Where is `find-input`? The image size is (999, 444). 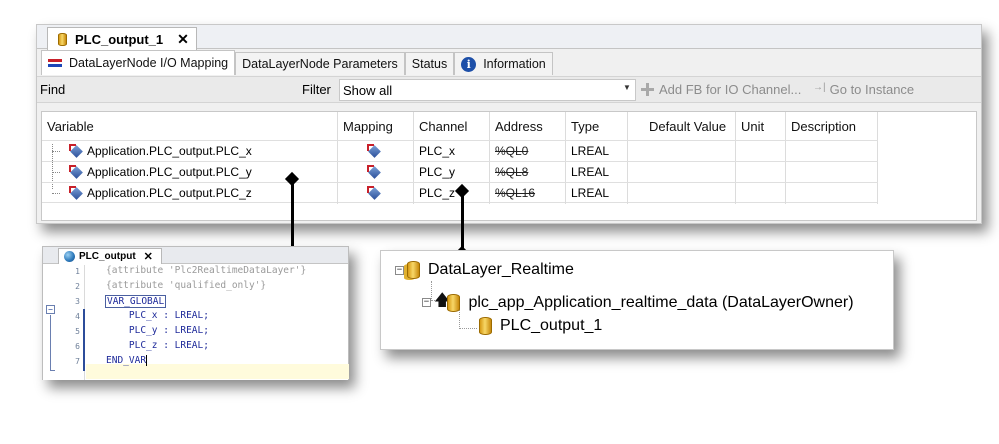 find-input is located at coordinates (201, 89).